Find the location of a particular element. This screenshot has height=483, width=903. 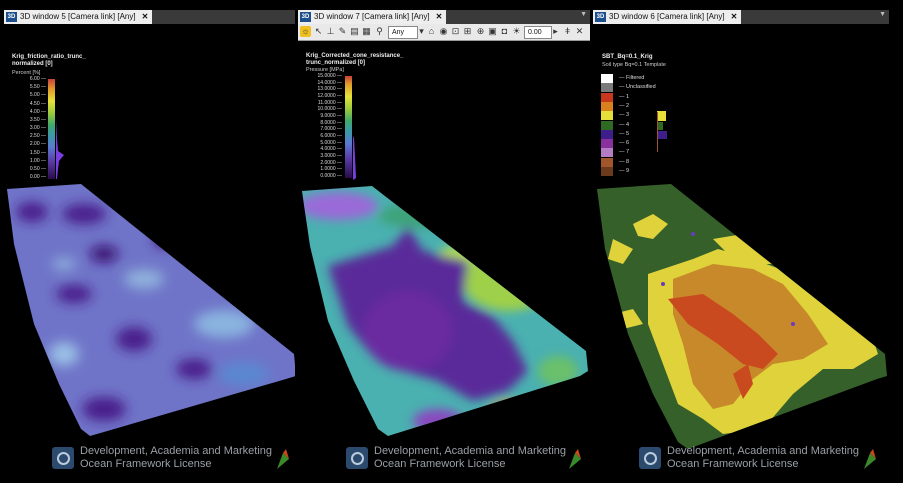

layers-icon: ▤ is located at coordinates (354, 31).